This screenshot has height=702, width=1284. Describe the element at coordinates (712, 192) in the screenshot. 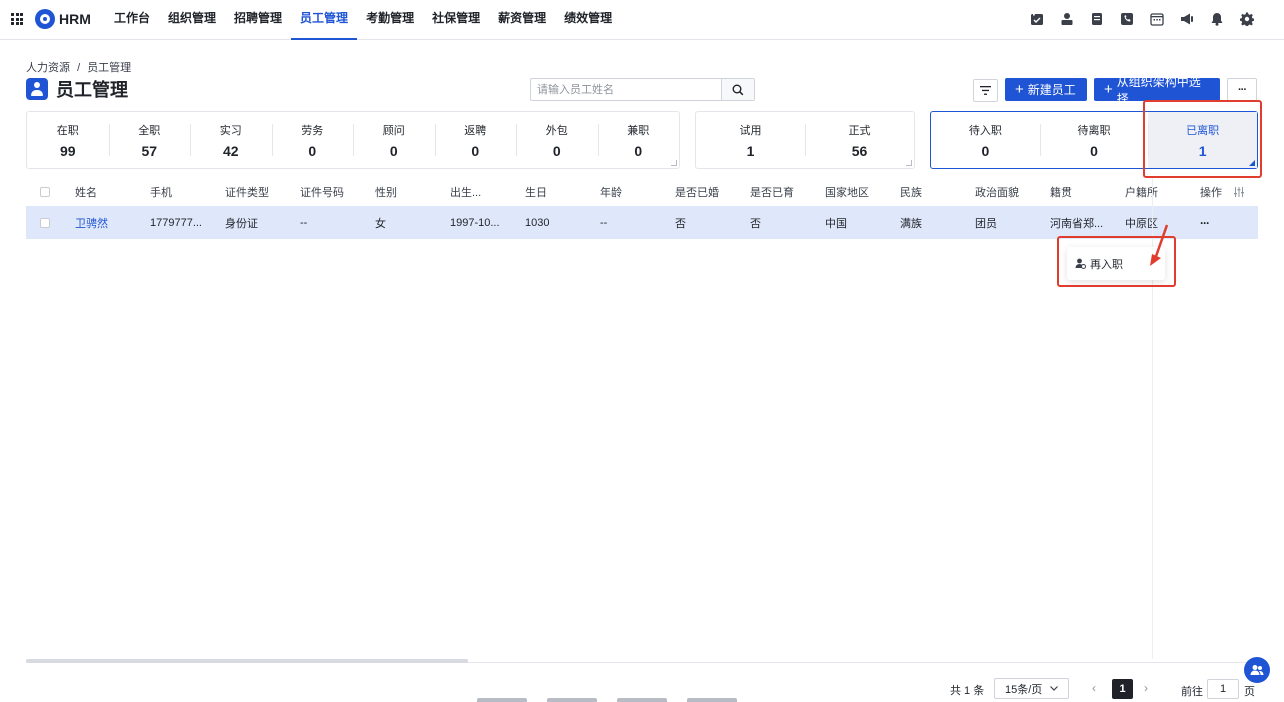

I see `column-header-8: 是否已婚` at that location.